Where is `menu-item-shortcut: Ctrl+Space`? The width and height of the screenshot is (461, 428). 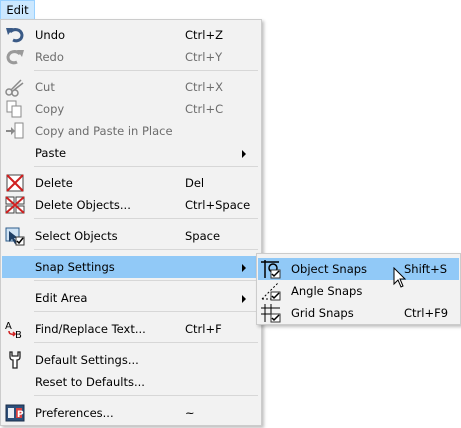
menu-item-shortcut: Ctrl+Space is located at coordinates (218, 205).